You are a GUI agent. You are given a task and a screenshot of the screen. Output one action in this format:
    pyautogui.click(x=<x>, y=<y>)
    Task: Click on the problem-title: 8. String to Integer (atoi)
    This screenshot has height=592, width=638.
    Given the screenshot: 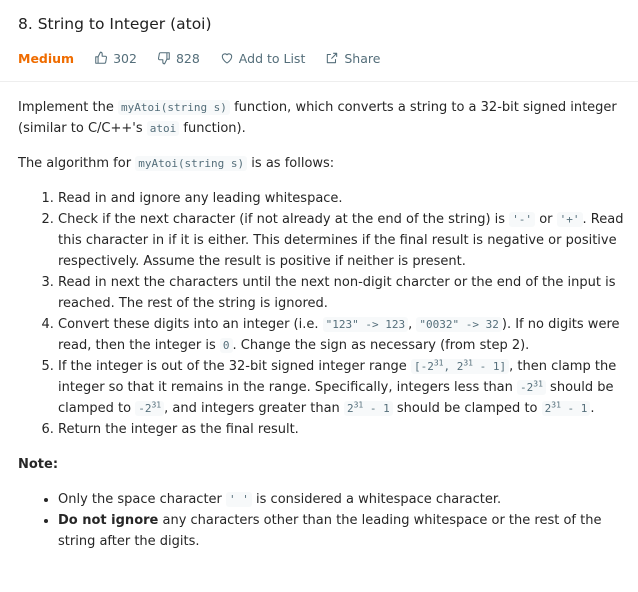 What is the action you would take?
    pyautogui.click(x=115, y=24)
    